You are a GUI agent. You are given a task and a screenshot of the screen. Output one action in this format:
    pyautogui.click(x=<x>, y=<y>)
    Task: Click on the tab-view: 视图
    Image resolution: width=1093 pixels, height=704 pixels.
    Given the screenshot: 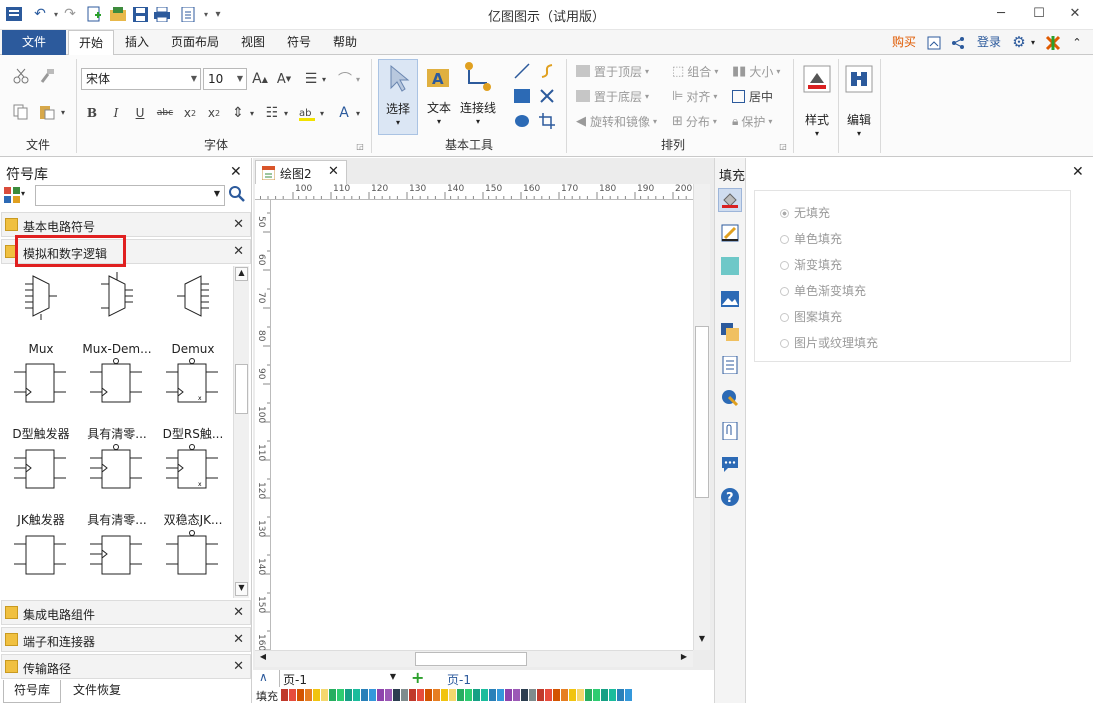 What is the action you would take?
    pyautogui.click(x=253, y=42)
    